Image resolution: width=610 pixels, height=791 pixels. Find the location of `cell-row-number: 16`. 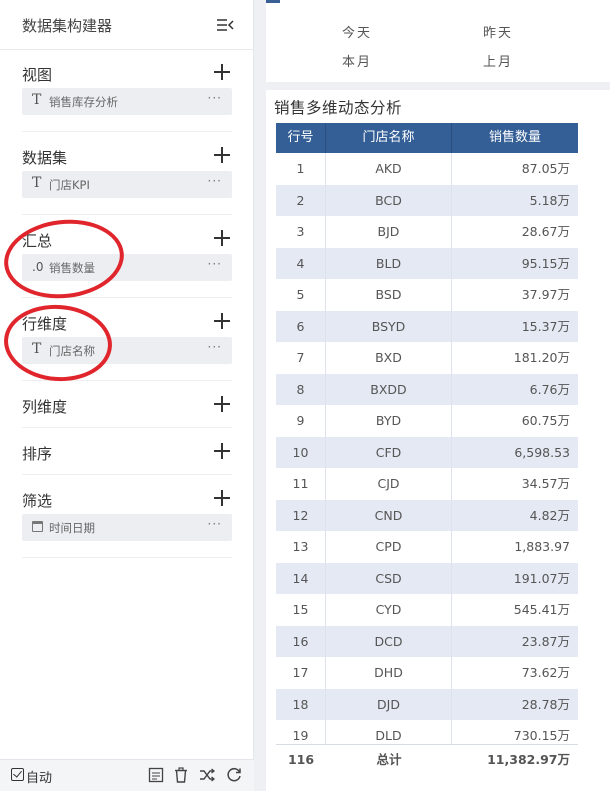

cell-row-number: 16 is located at coordinates (301, 641).